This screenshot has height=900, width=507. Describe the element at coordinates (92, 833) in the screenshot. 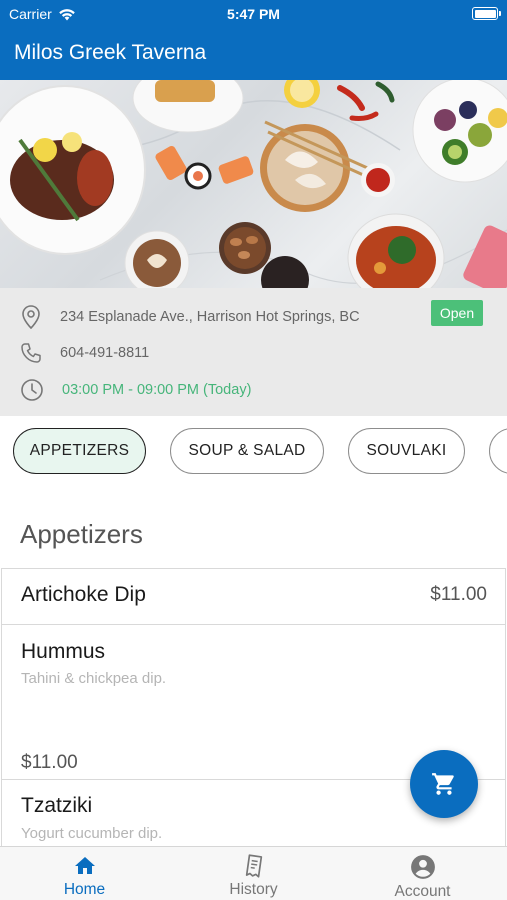

I see `item-description: Yogurt cucumber dip.` at that location.